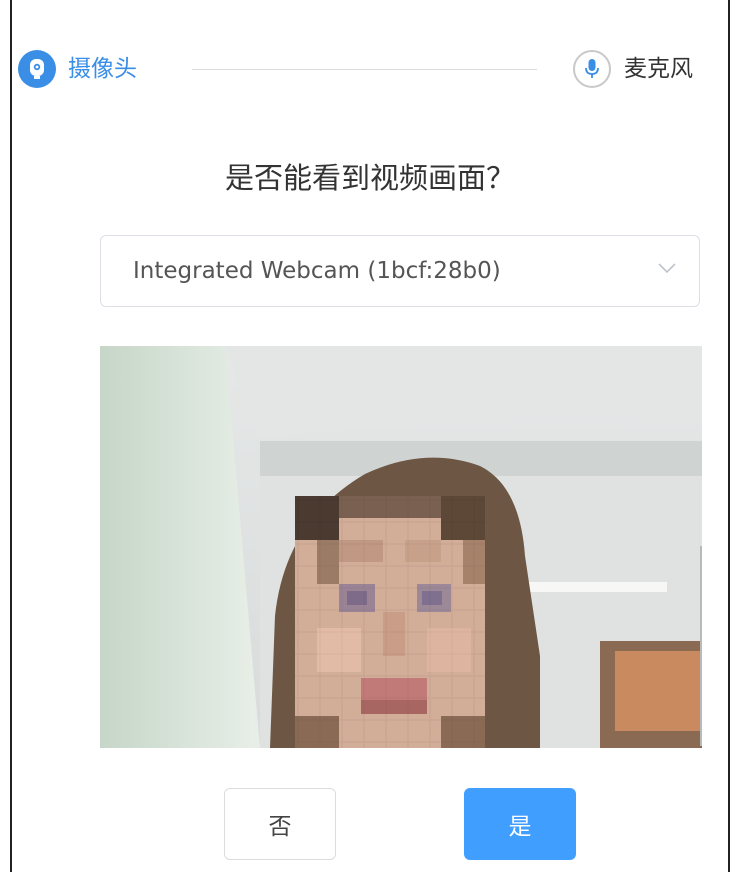 The width and height of the screenshot is (735, 872). What do you see at coordinates (658, 69) in the screenshot?
I see `step-microphone-label: 麦克风` at bounding box center [658, 69].